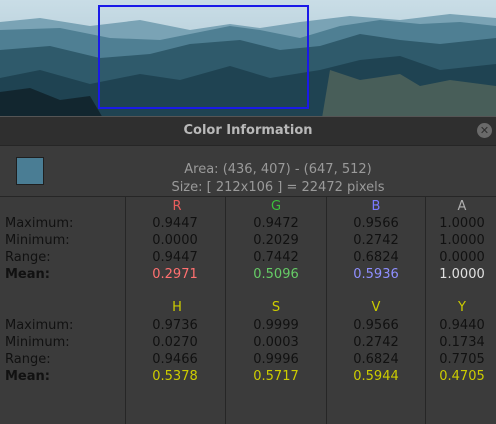 The image size is (496, 424). I want to click on header-a: A, so click(462, 206).